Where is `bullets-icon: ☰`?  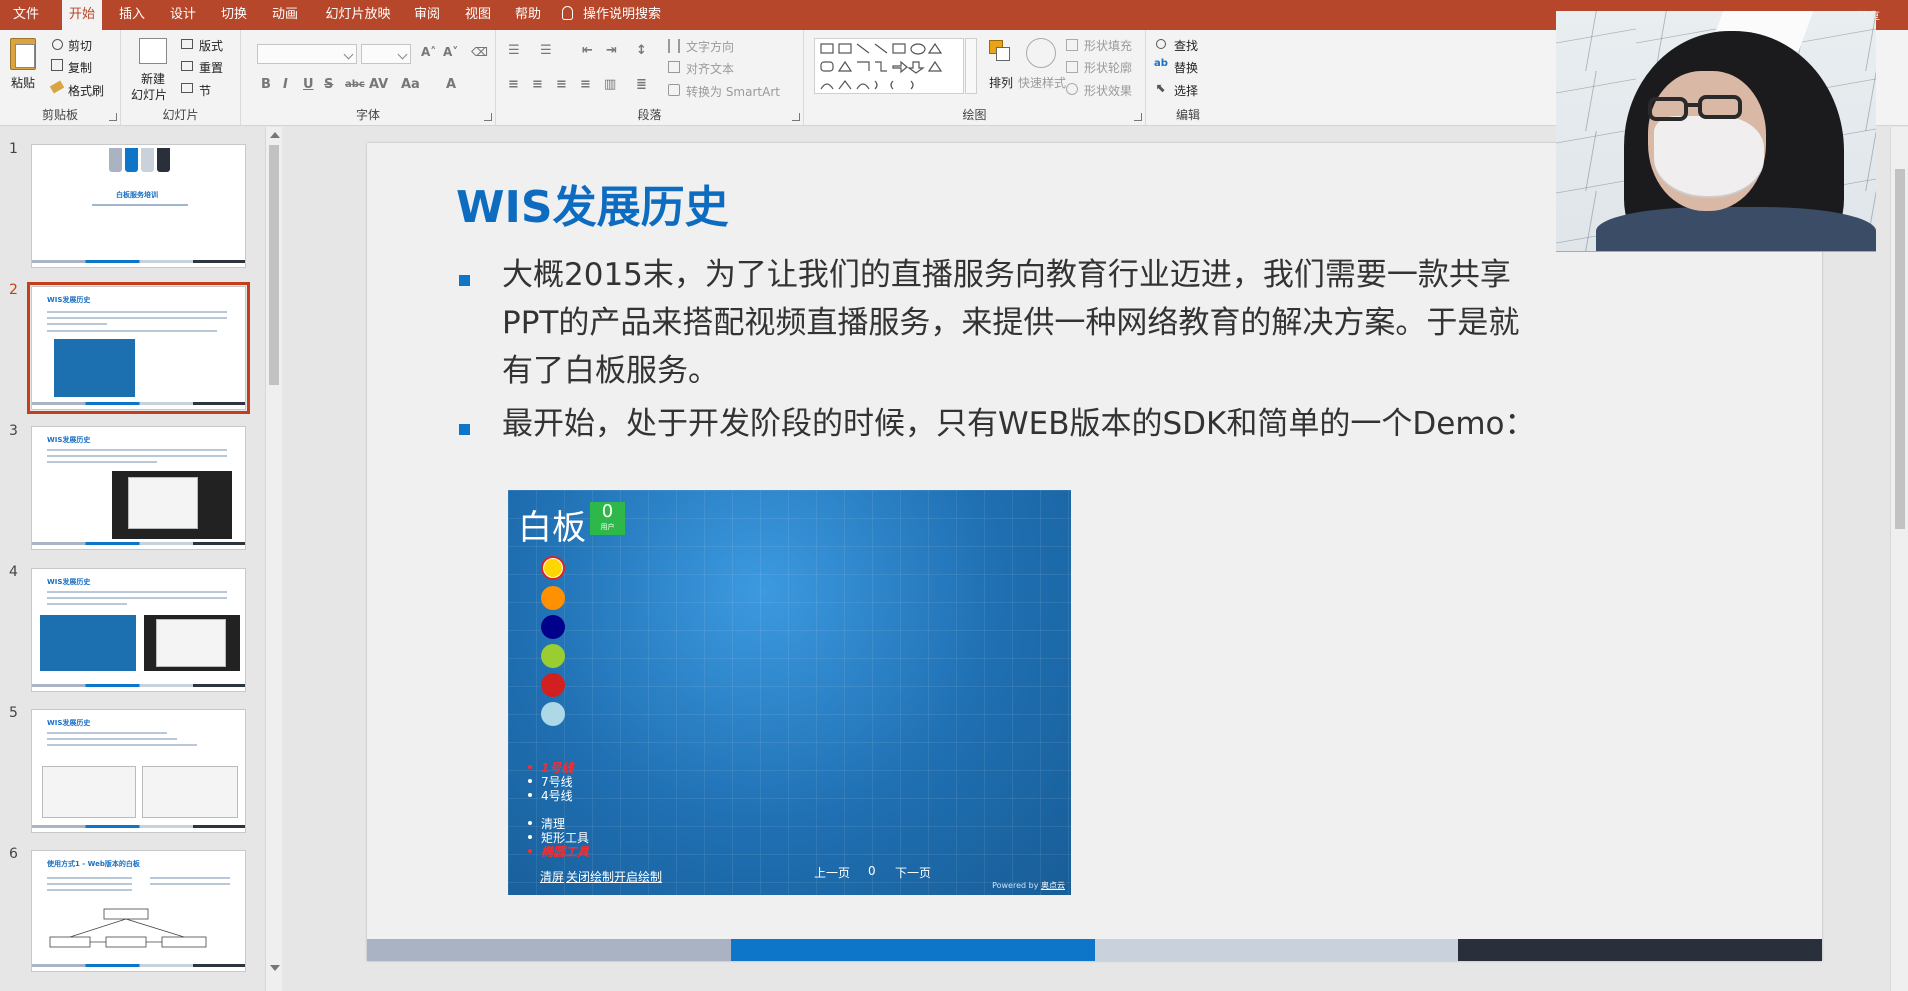
bullets-icon: ☰ is located at coordinates (514, 50).